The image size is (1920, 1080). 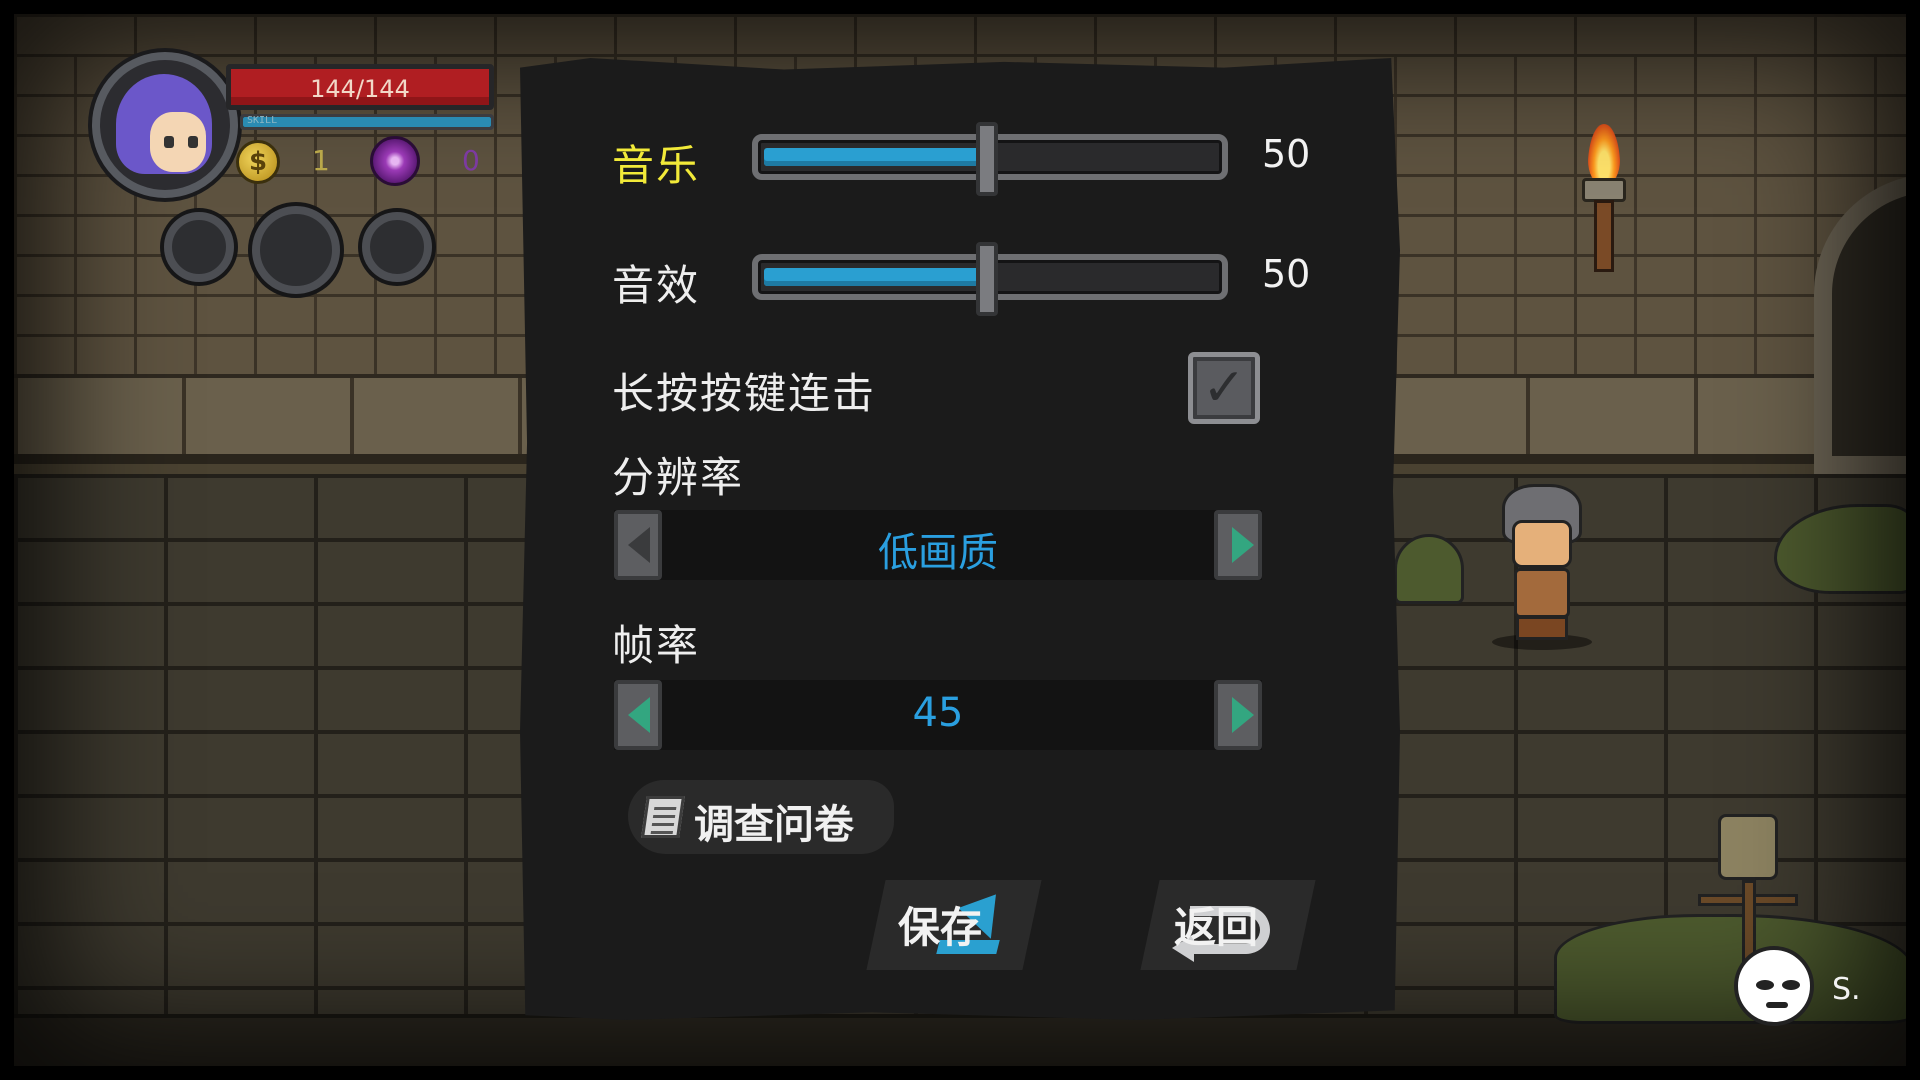 I want to click on resolution-selector: 低画质, so click(x=938, y=545).